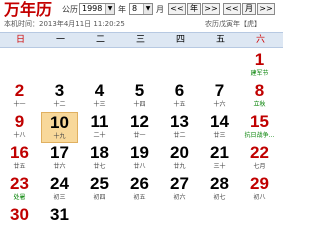 The image size is (320, 240). I want to click on lunar-date: 廿六, so click(59, 166).